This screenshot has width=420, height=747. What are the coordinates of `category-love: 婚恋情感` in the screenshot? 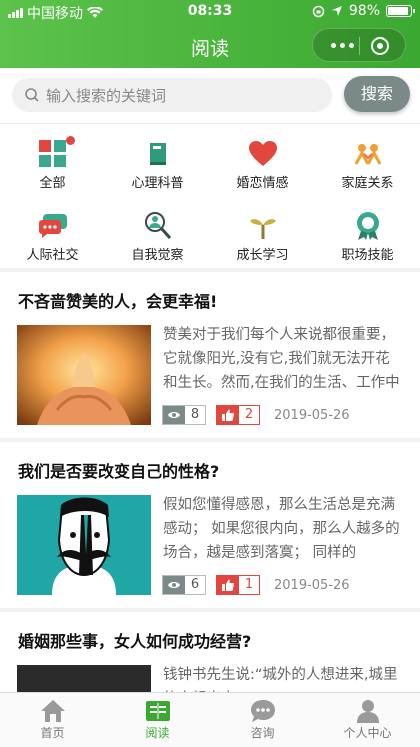 It's located at (262, 160).